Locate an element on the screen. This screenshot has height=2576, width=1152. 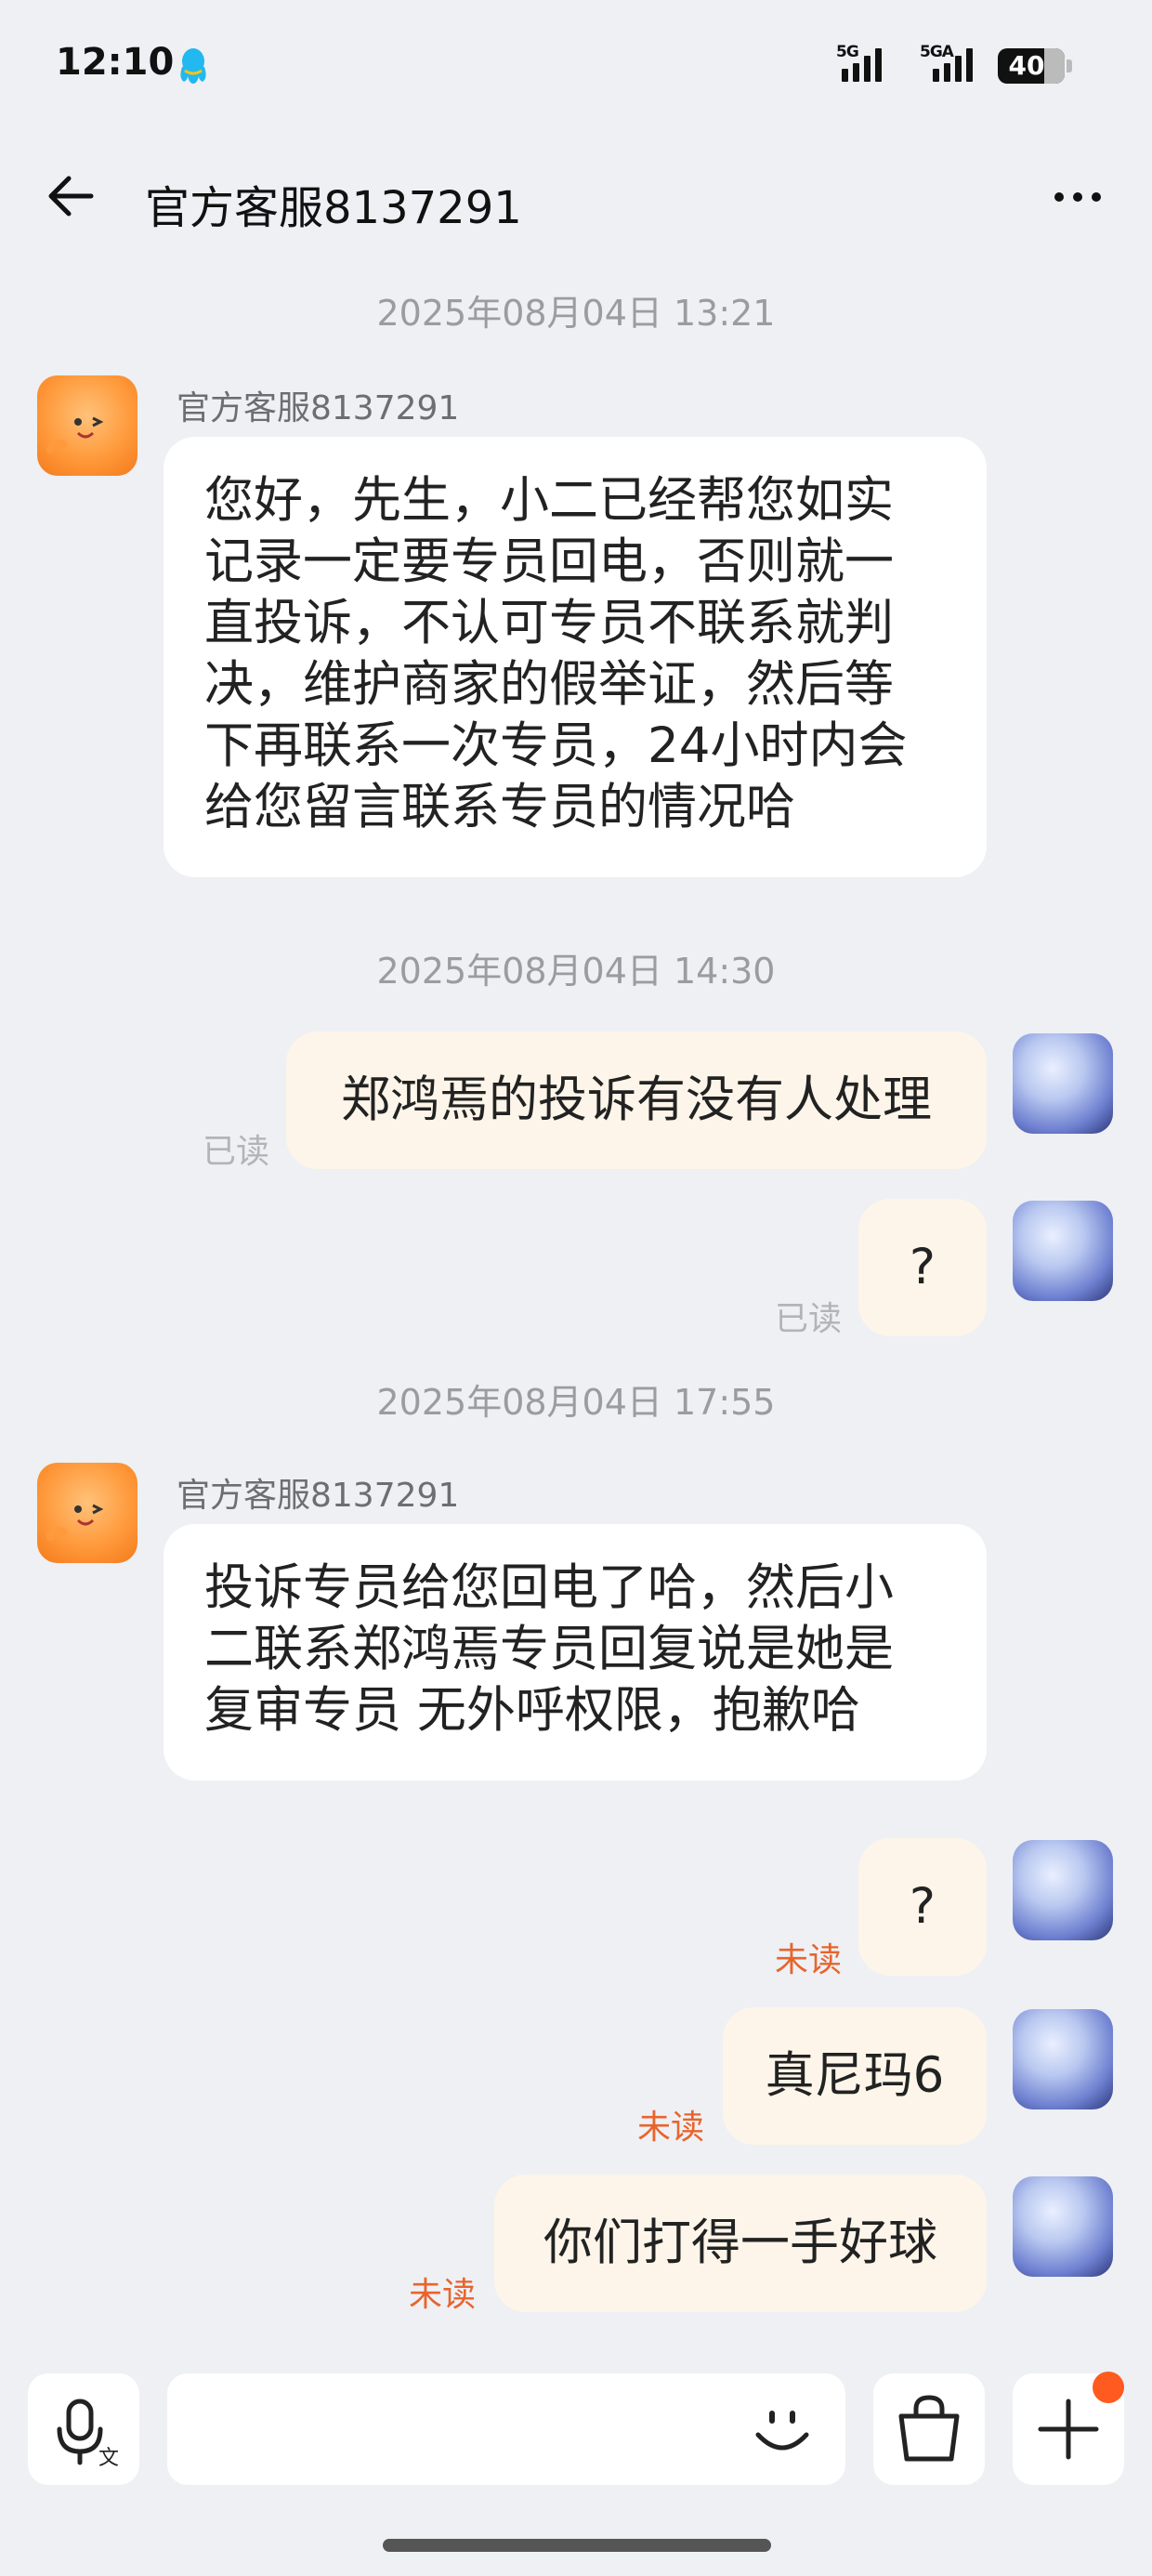
qq-icon is located at coordinates (193, 66).